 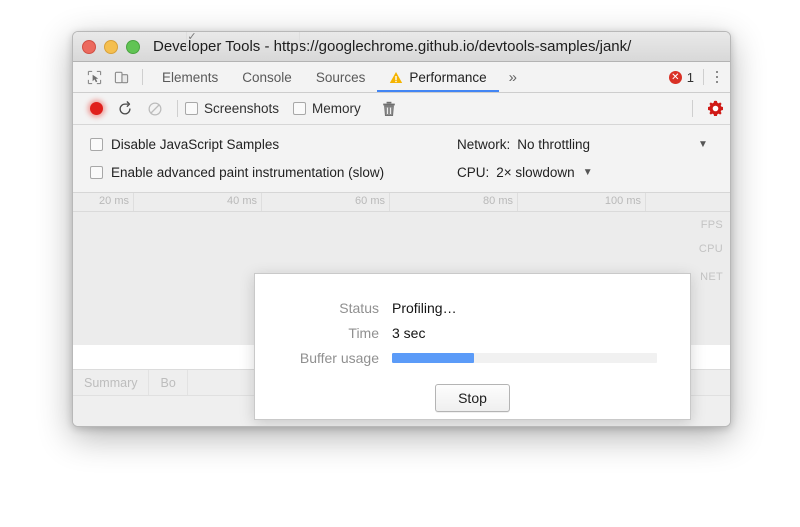 I want to click on time-value: 3 sec, so click(x=409, y=332).